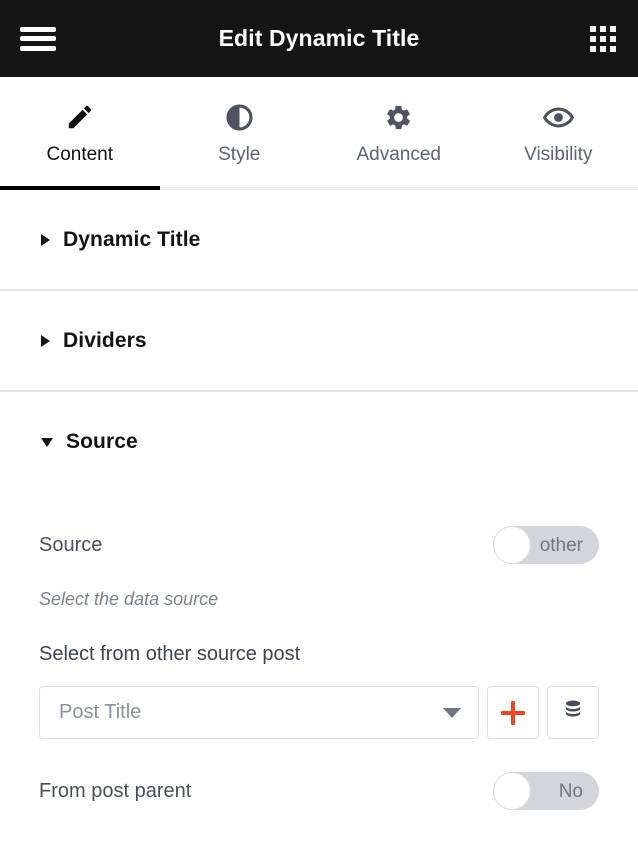  What do you see at coordinates (558, 154) in the screenshot?
I see `tab-label: Visibility` at bounding box center [558, 154].